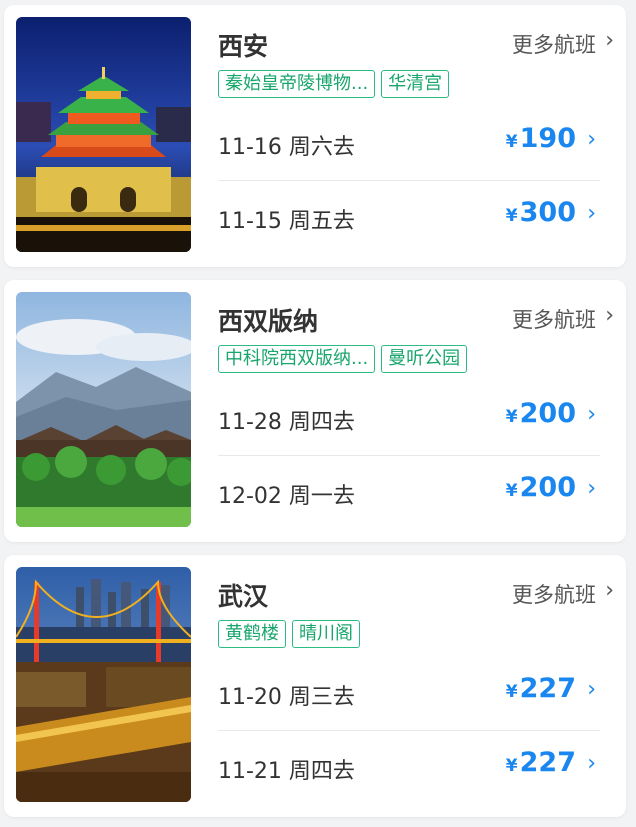  I want to click on flight-row: 11-16 周六去 ¥190 ›, so click(409, 144).